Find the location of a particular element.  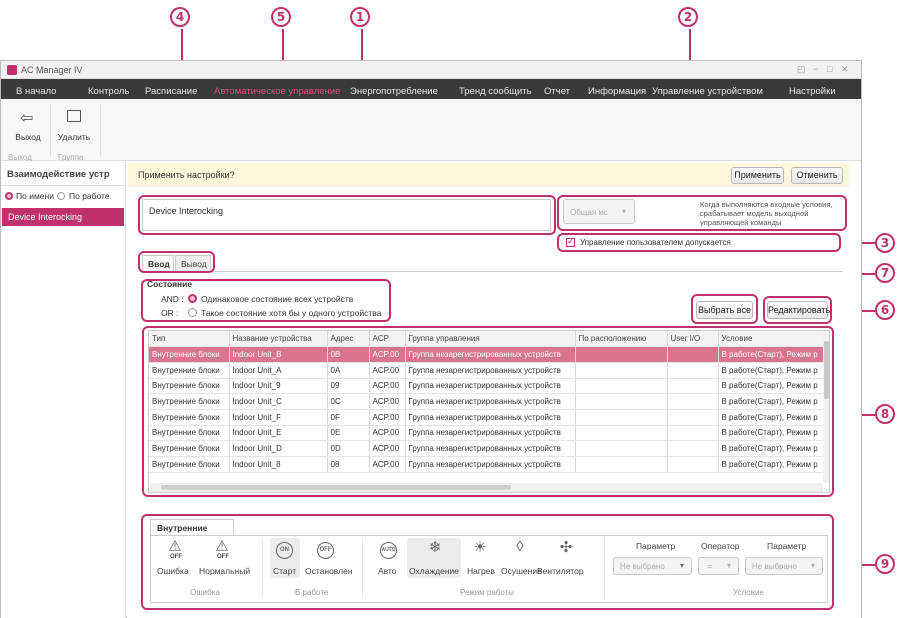

cancel-button-label: Отменить is located at coordinates (817, 175).